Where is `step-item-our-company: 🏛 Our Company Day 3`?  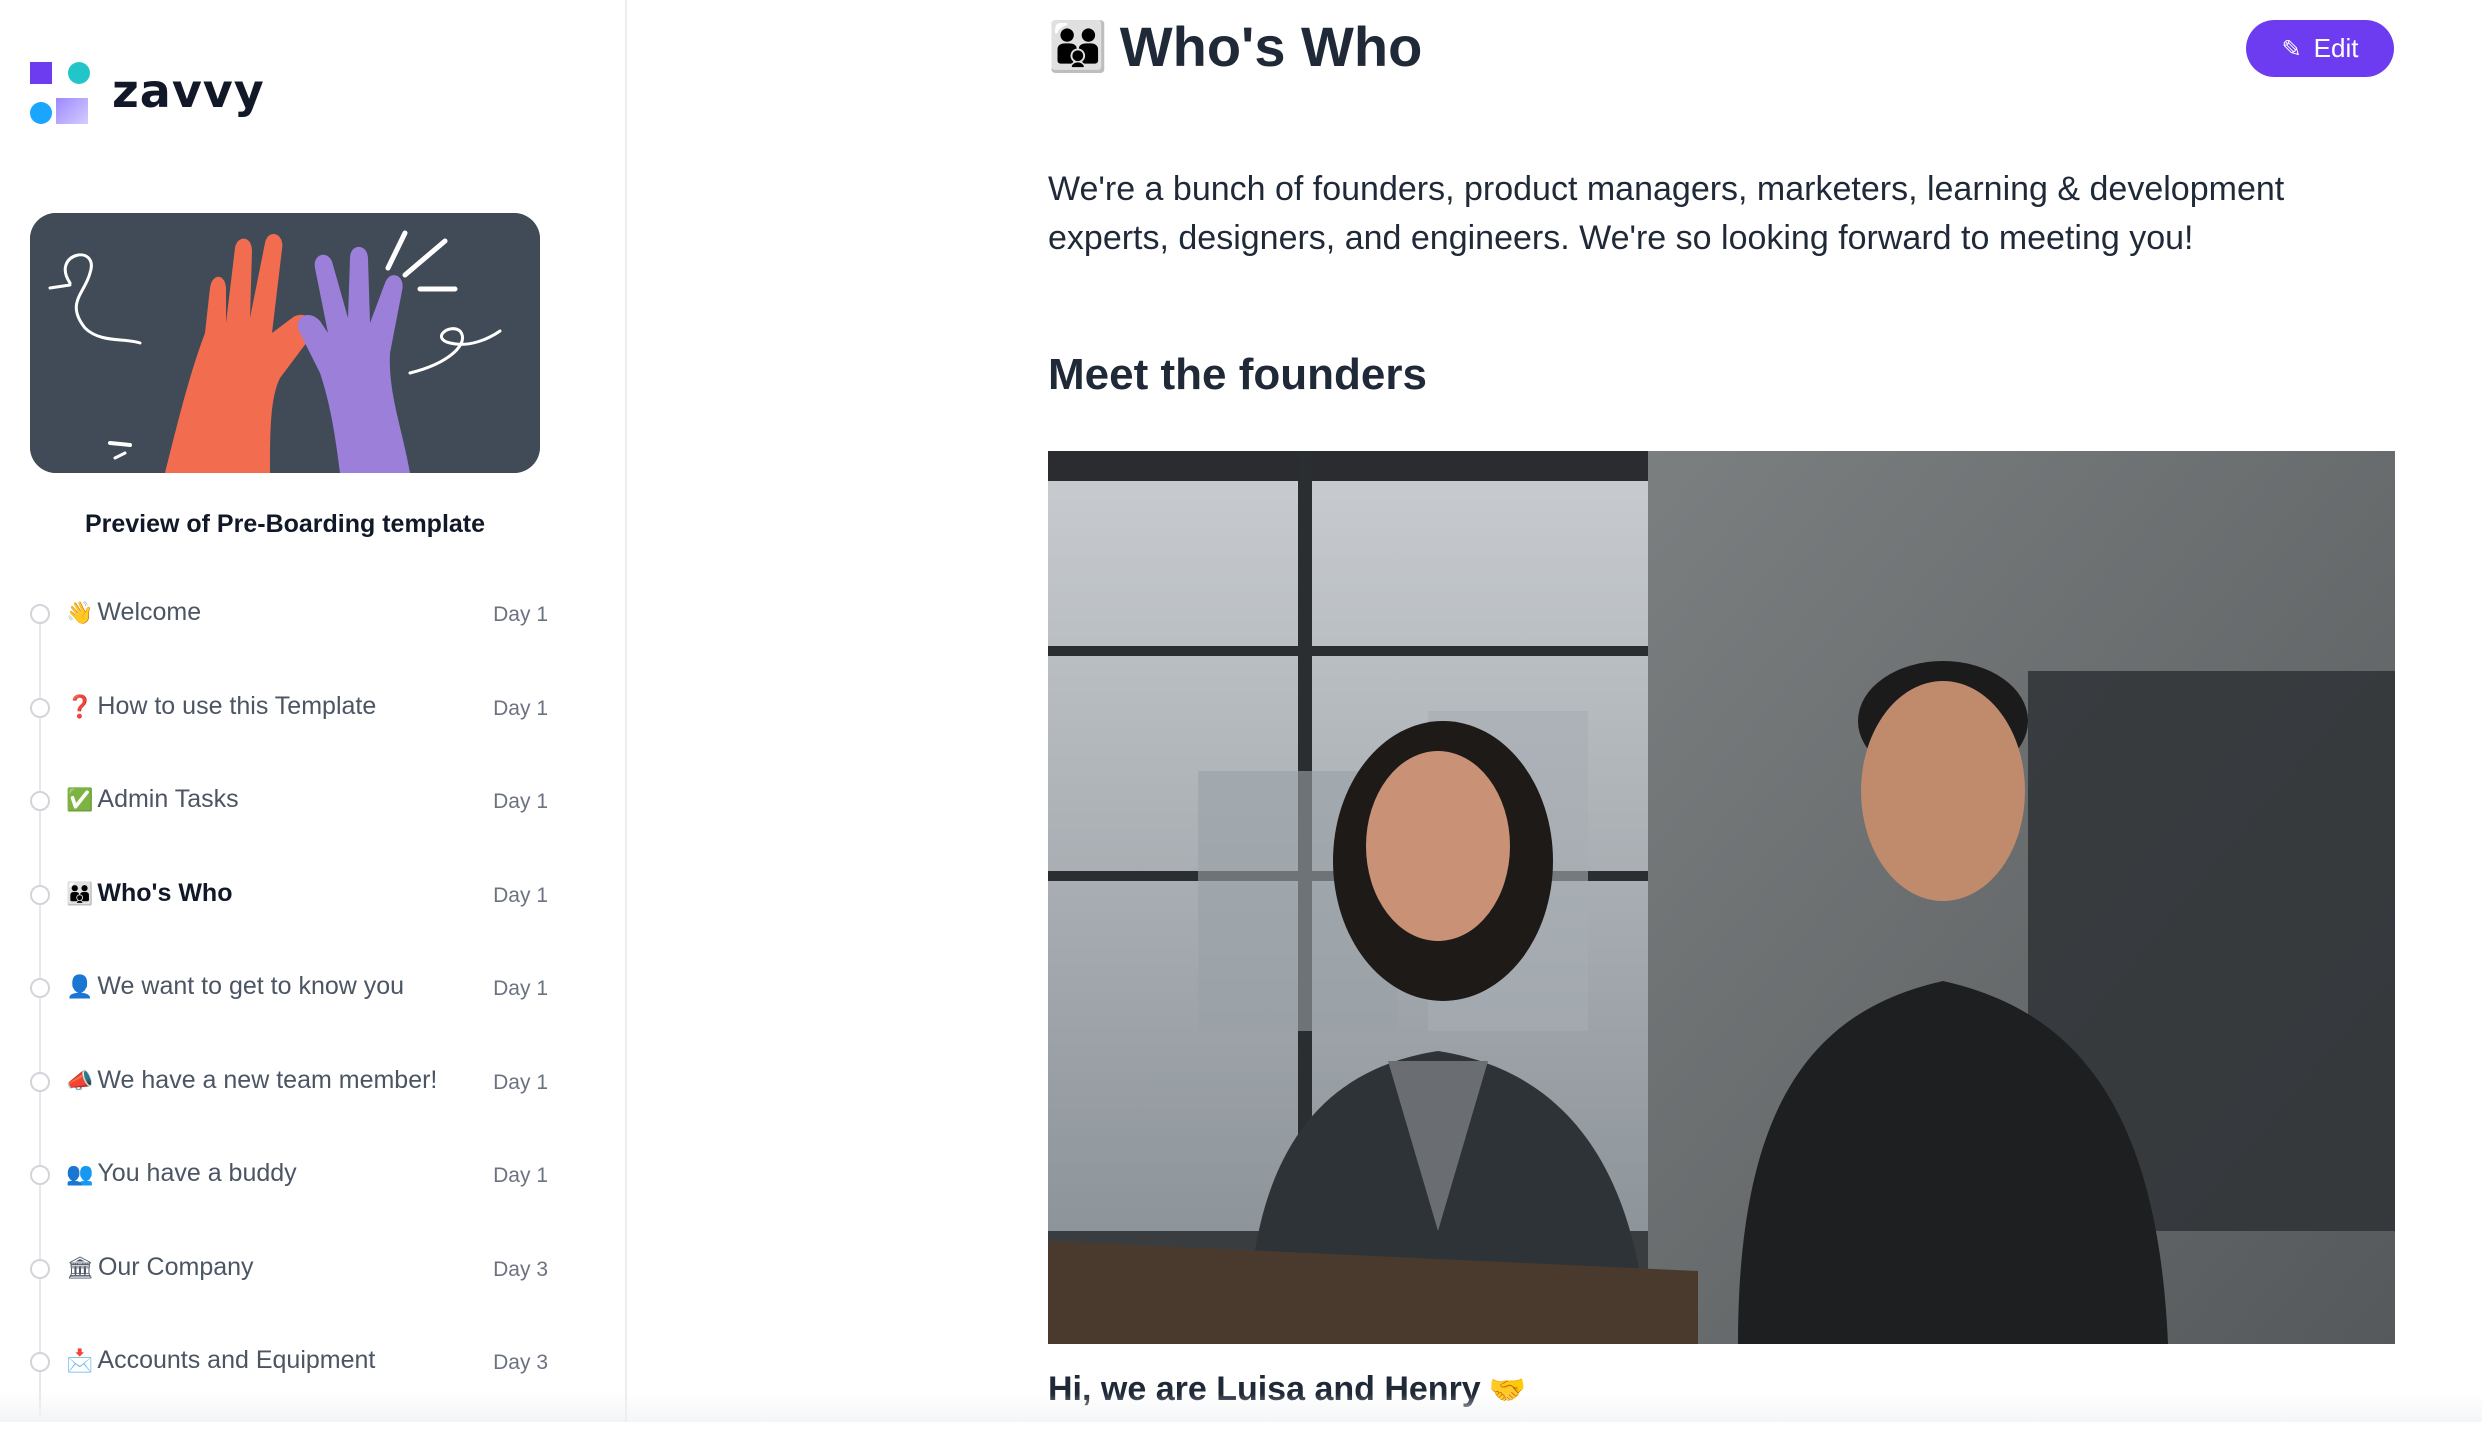
step-item-our-company: 🏛 Our Company Day 3 is located at coordinates (288, 1290).